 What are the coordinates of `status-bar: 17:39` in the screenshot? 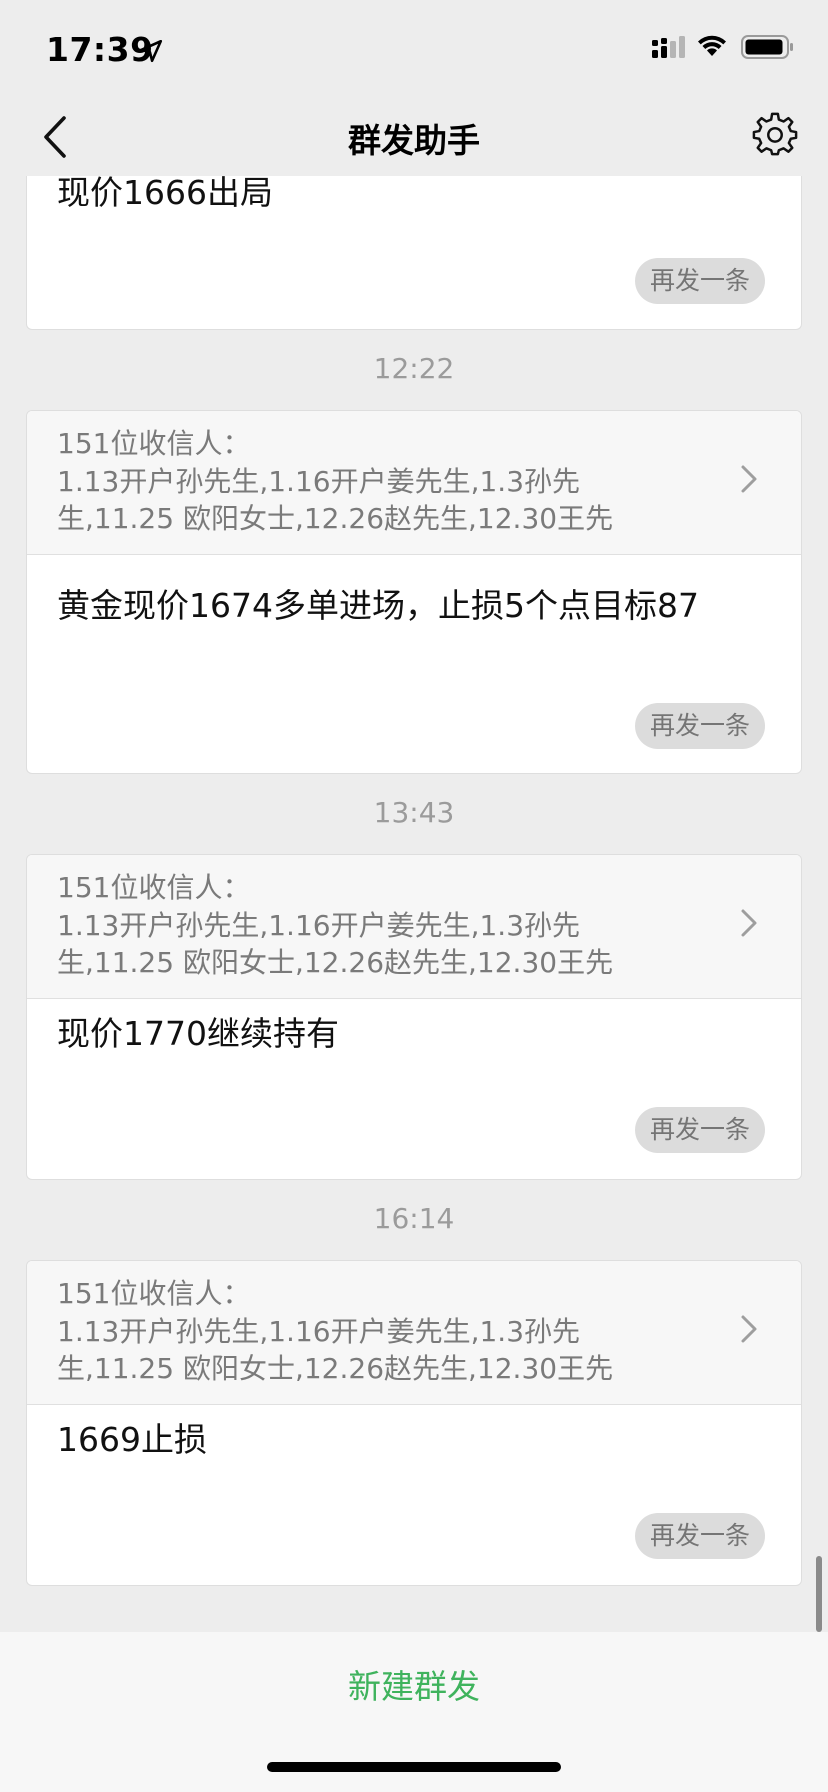 It's located at (414, 50).